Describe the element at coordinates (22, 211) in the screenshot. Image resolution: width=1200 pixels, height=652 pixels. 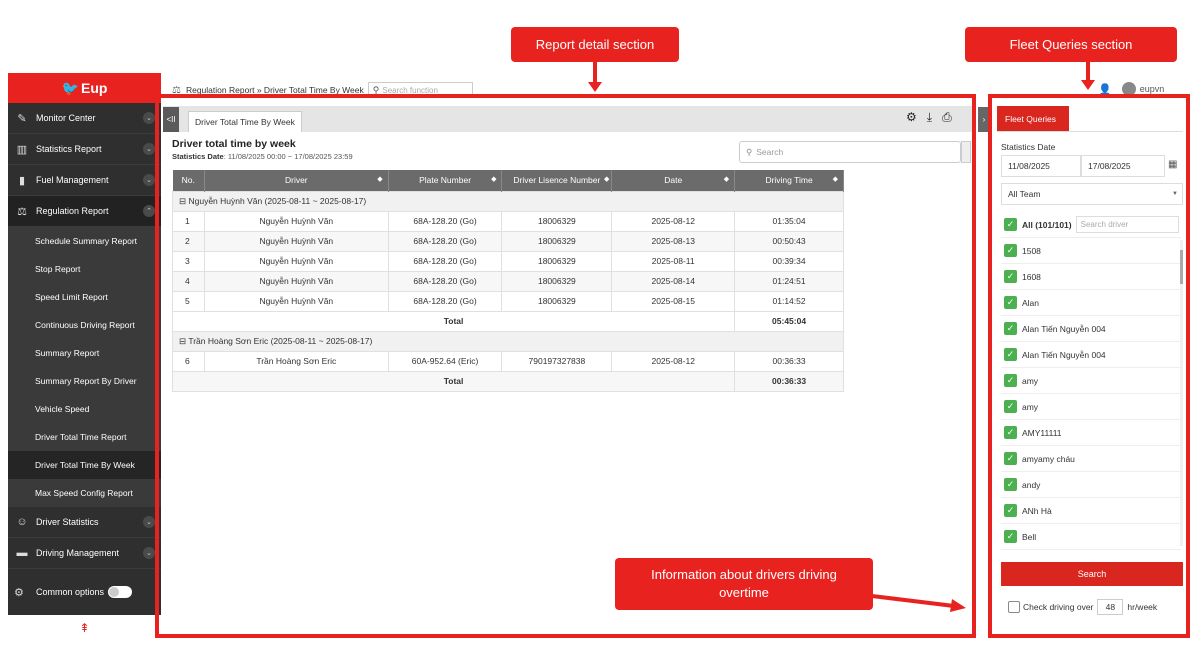
I see `gavel-icon: ⚖` at that location.